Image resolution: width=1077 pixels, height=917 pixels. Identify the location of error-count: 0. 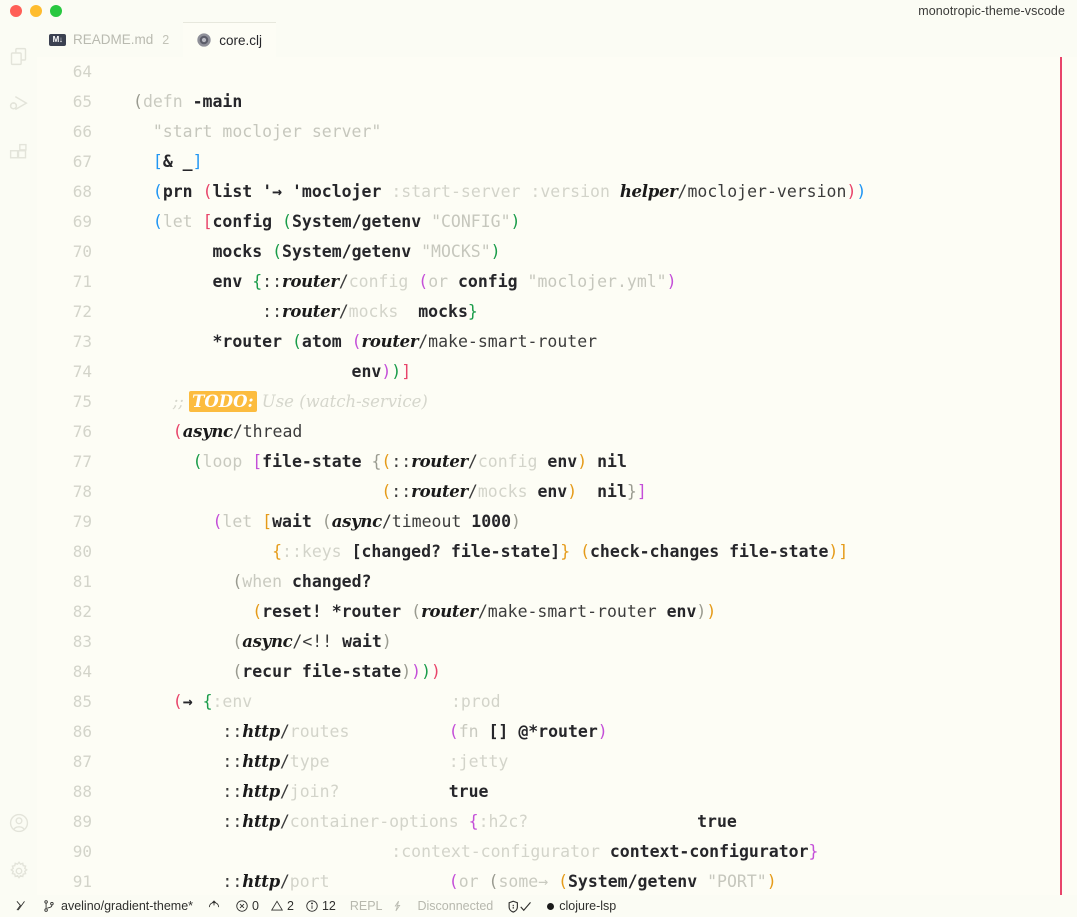
(255, 906).